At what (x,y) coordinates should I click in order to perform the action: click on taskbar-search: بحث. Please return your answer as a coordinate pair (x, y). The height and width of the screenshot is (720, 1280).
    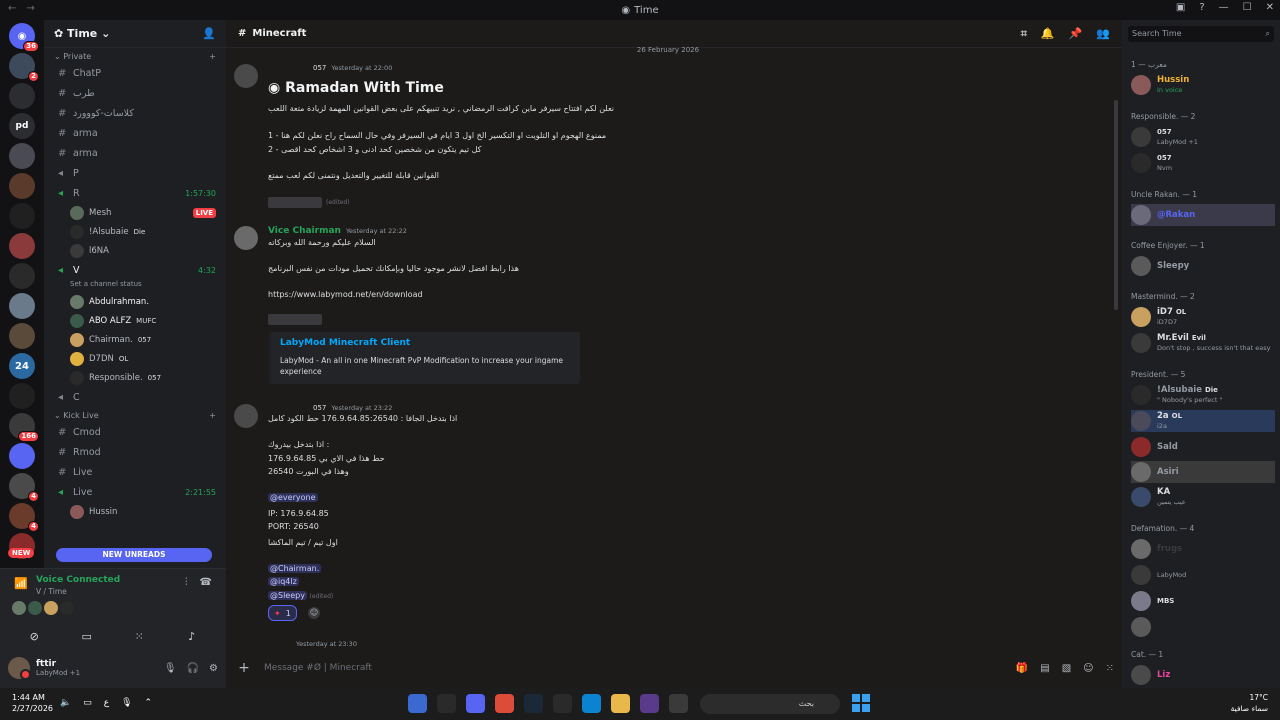
    Looking at the image, I should click on (770, 704).